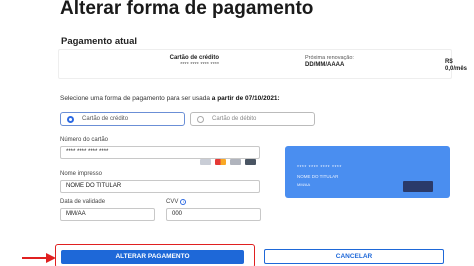 The image size is (474, 266). What do you see at coordinates (160, 186) in the screenshot?
I see `name-input: NOME DO TITULAR` at bounding box center [160, 186].